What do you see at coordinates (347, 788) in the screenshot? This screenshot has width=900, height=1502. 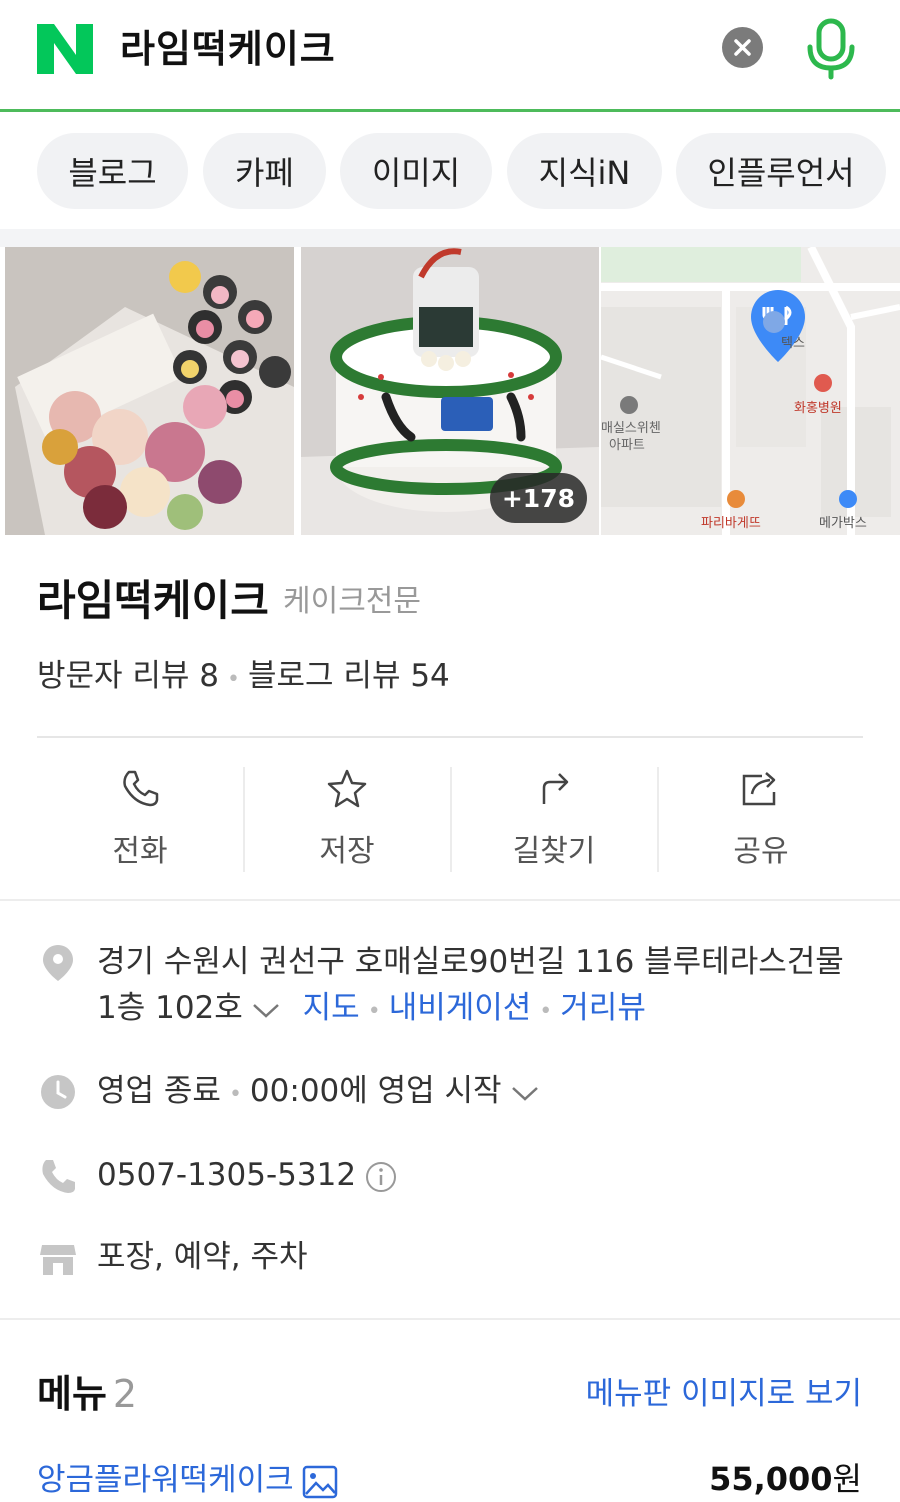 I see `star-icon` at bounding box center [347, 788].